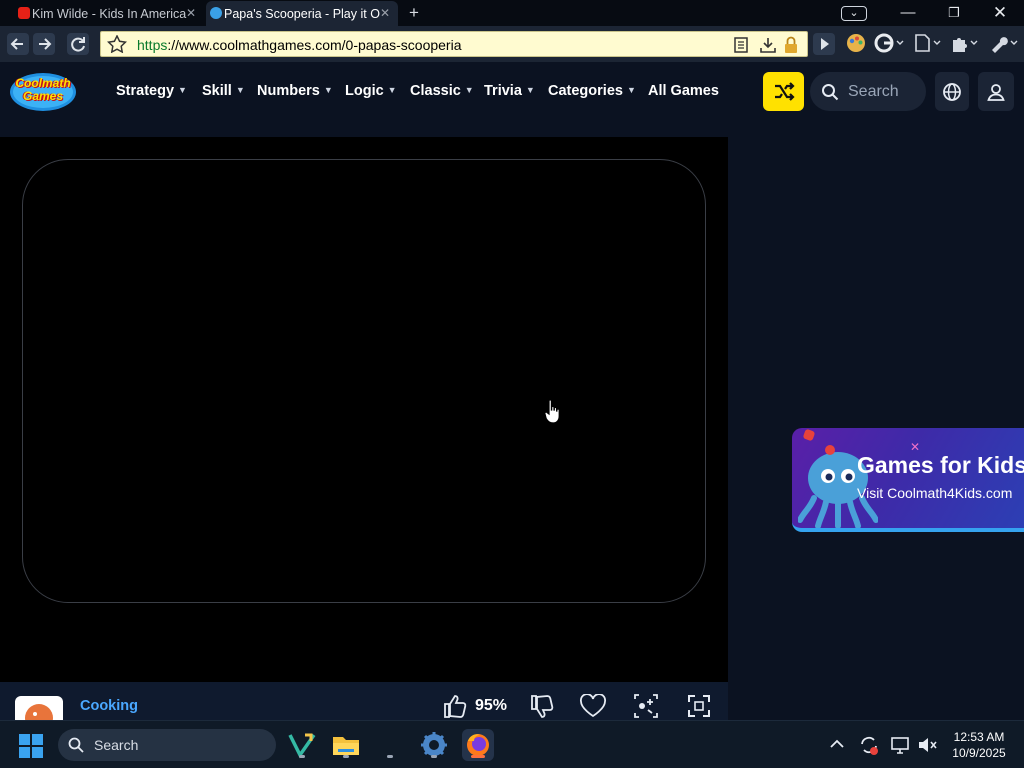 This screenshot has width=1024, height=768. I want to click on google-account-icon, so click(889, 44).